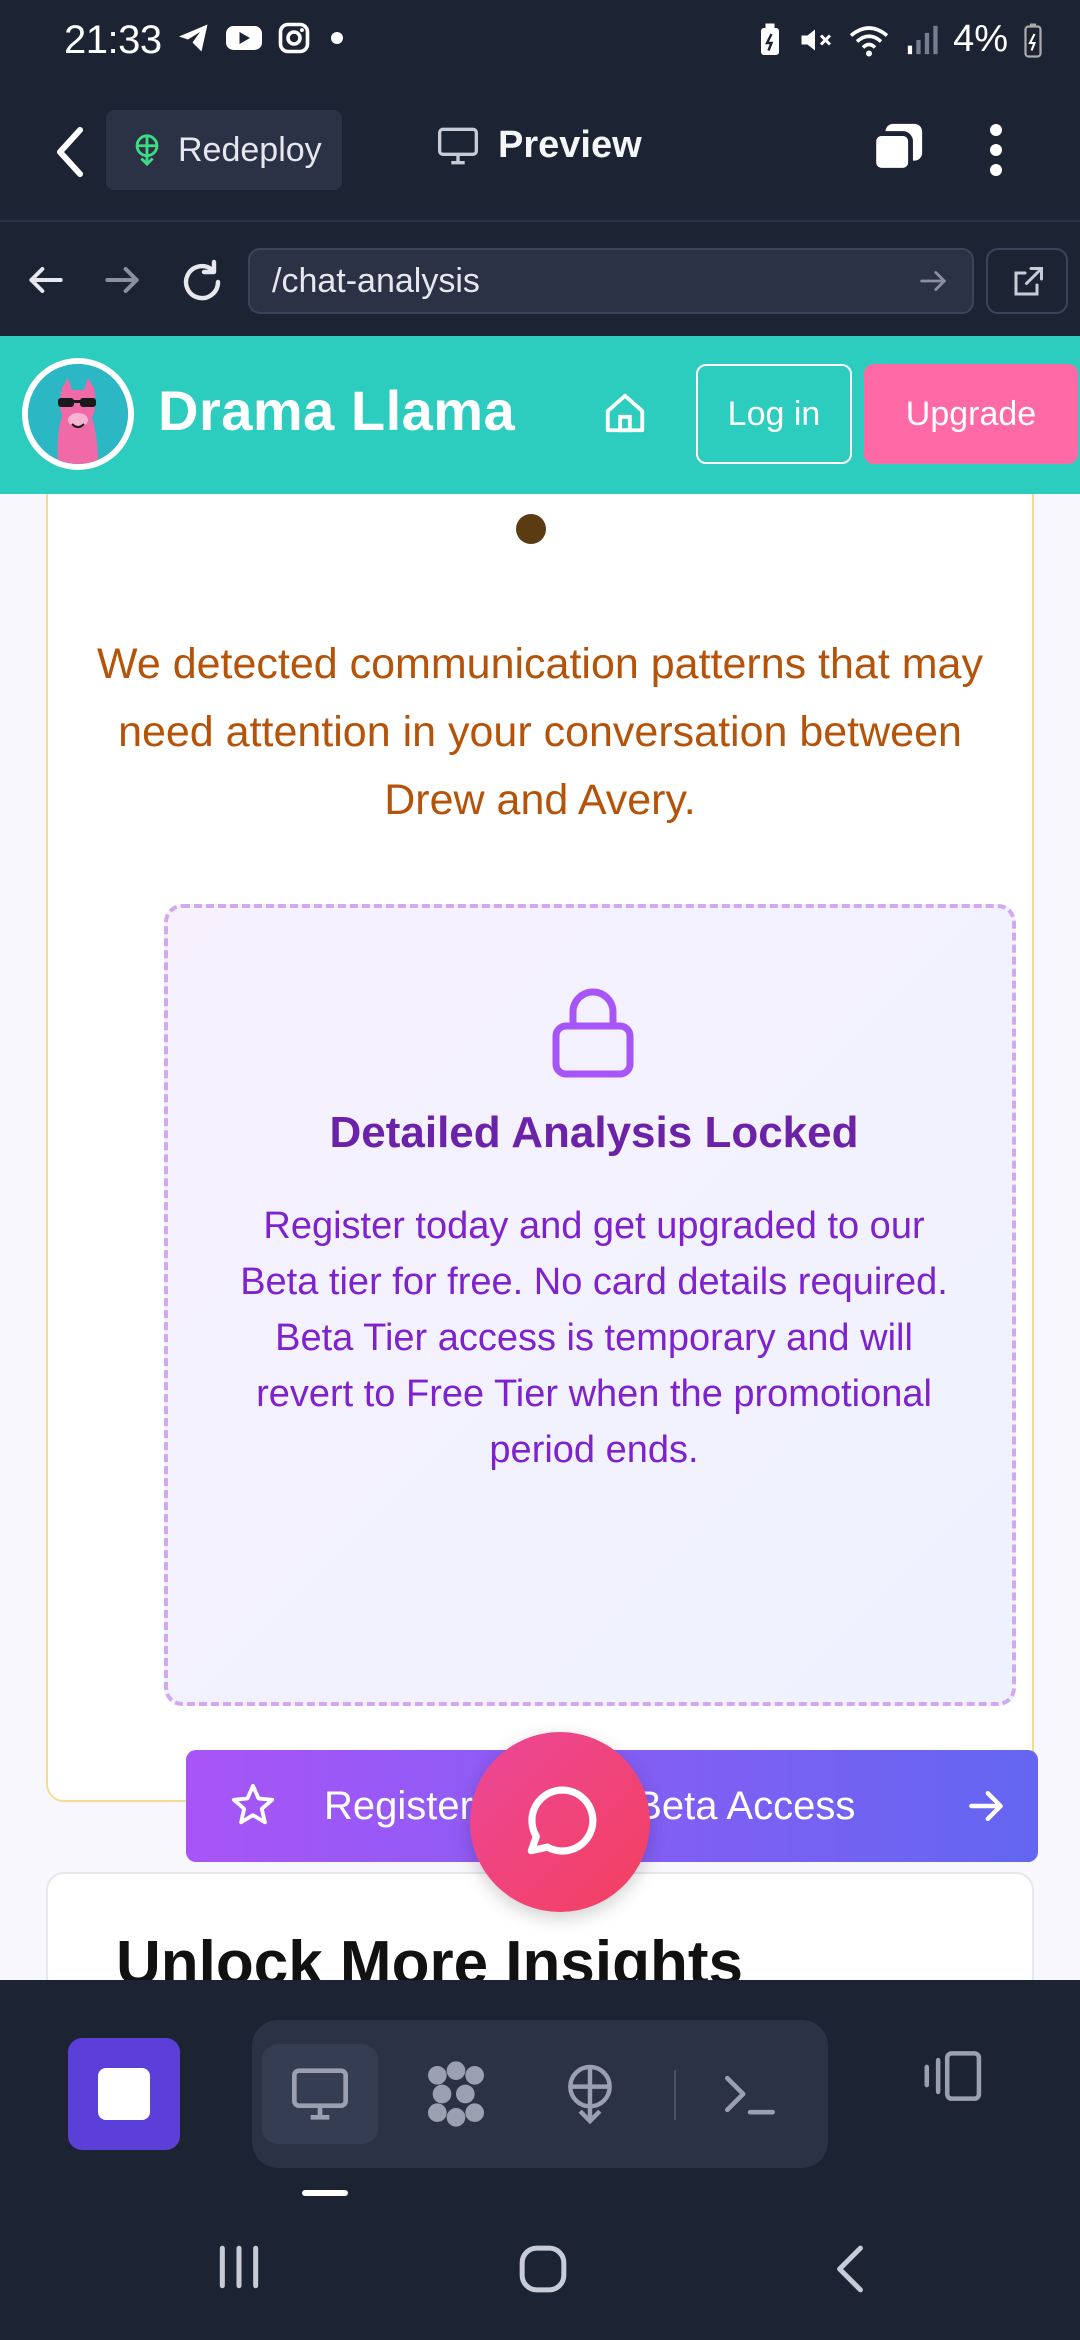 The image size is (1080, 2340). What do you see at coordinates (250, 149) in the screenshot?
I see `redeploy-label: Redeploy` at bounding box center [250, 149].